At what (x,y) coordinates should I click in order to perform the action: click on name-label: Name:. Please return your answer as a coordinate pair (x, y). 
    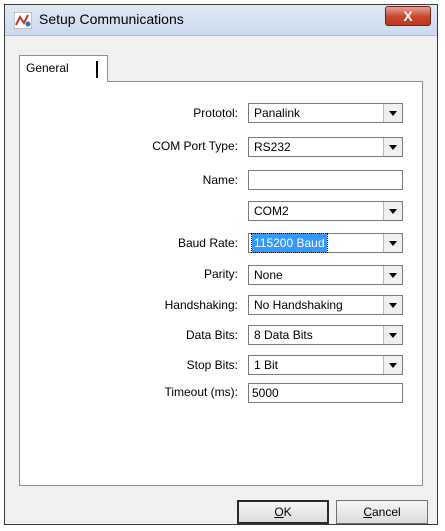
    Looking at the image, I should click on (220, 180).